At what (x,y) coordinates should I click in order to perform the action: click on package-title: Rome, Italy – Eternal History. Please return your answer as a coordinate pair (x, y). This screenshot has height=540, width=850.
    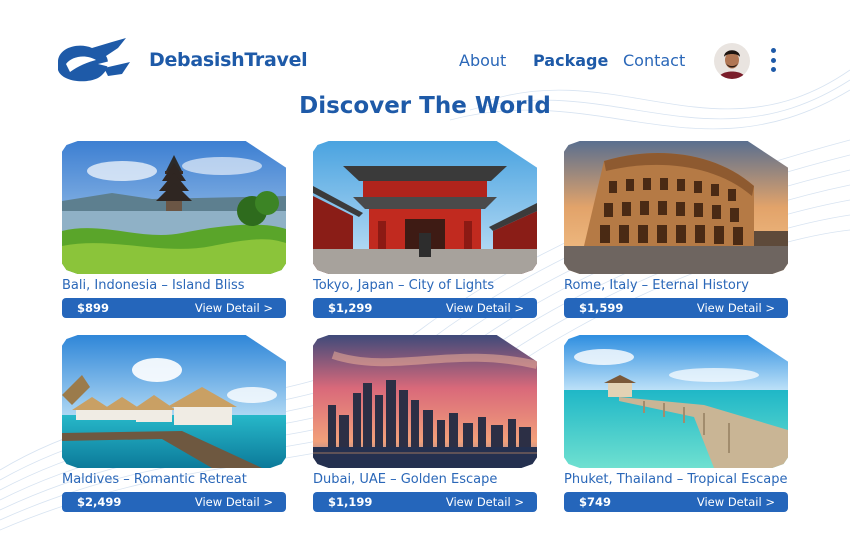
    Looking at the image, I should click on (676, 285).